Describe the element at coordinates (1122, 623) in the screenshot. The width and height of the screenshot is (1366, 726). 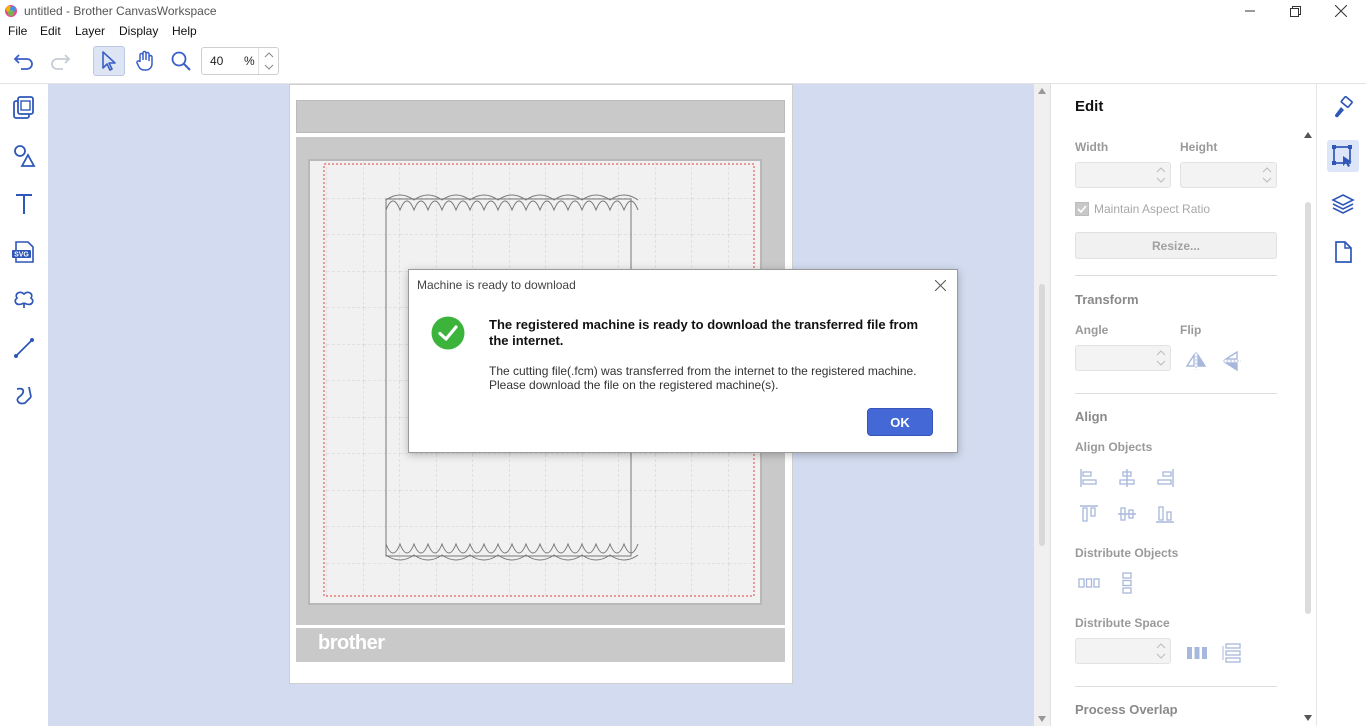
I see `distribute-space-label: Distribute Space` at that location.